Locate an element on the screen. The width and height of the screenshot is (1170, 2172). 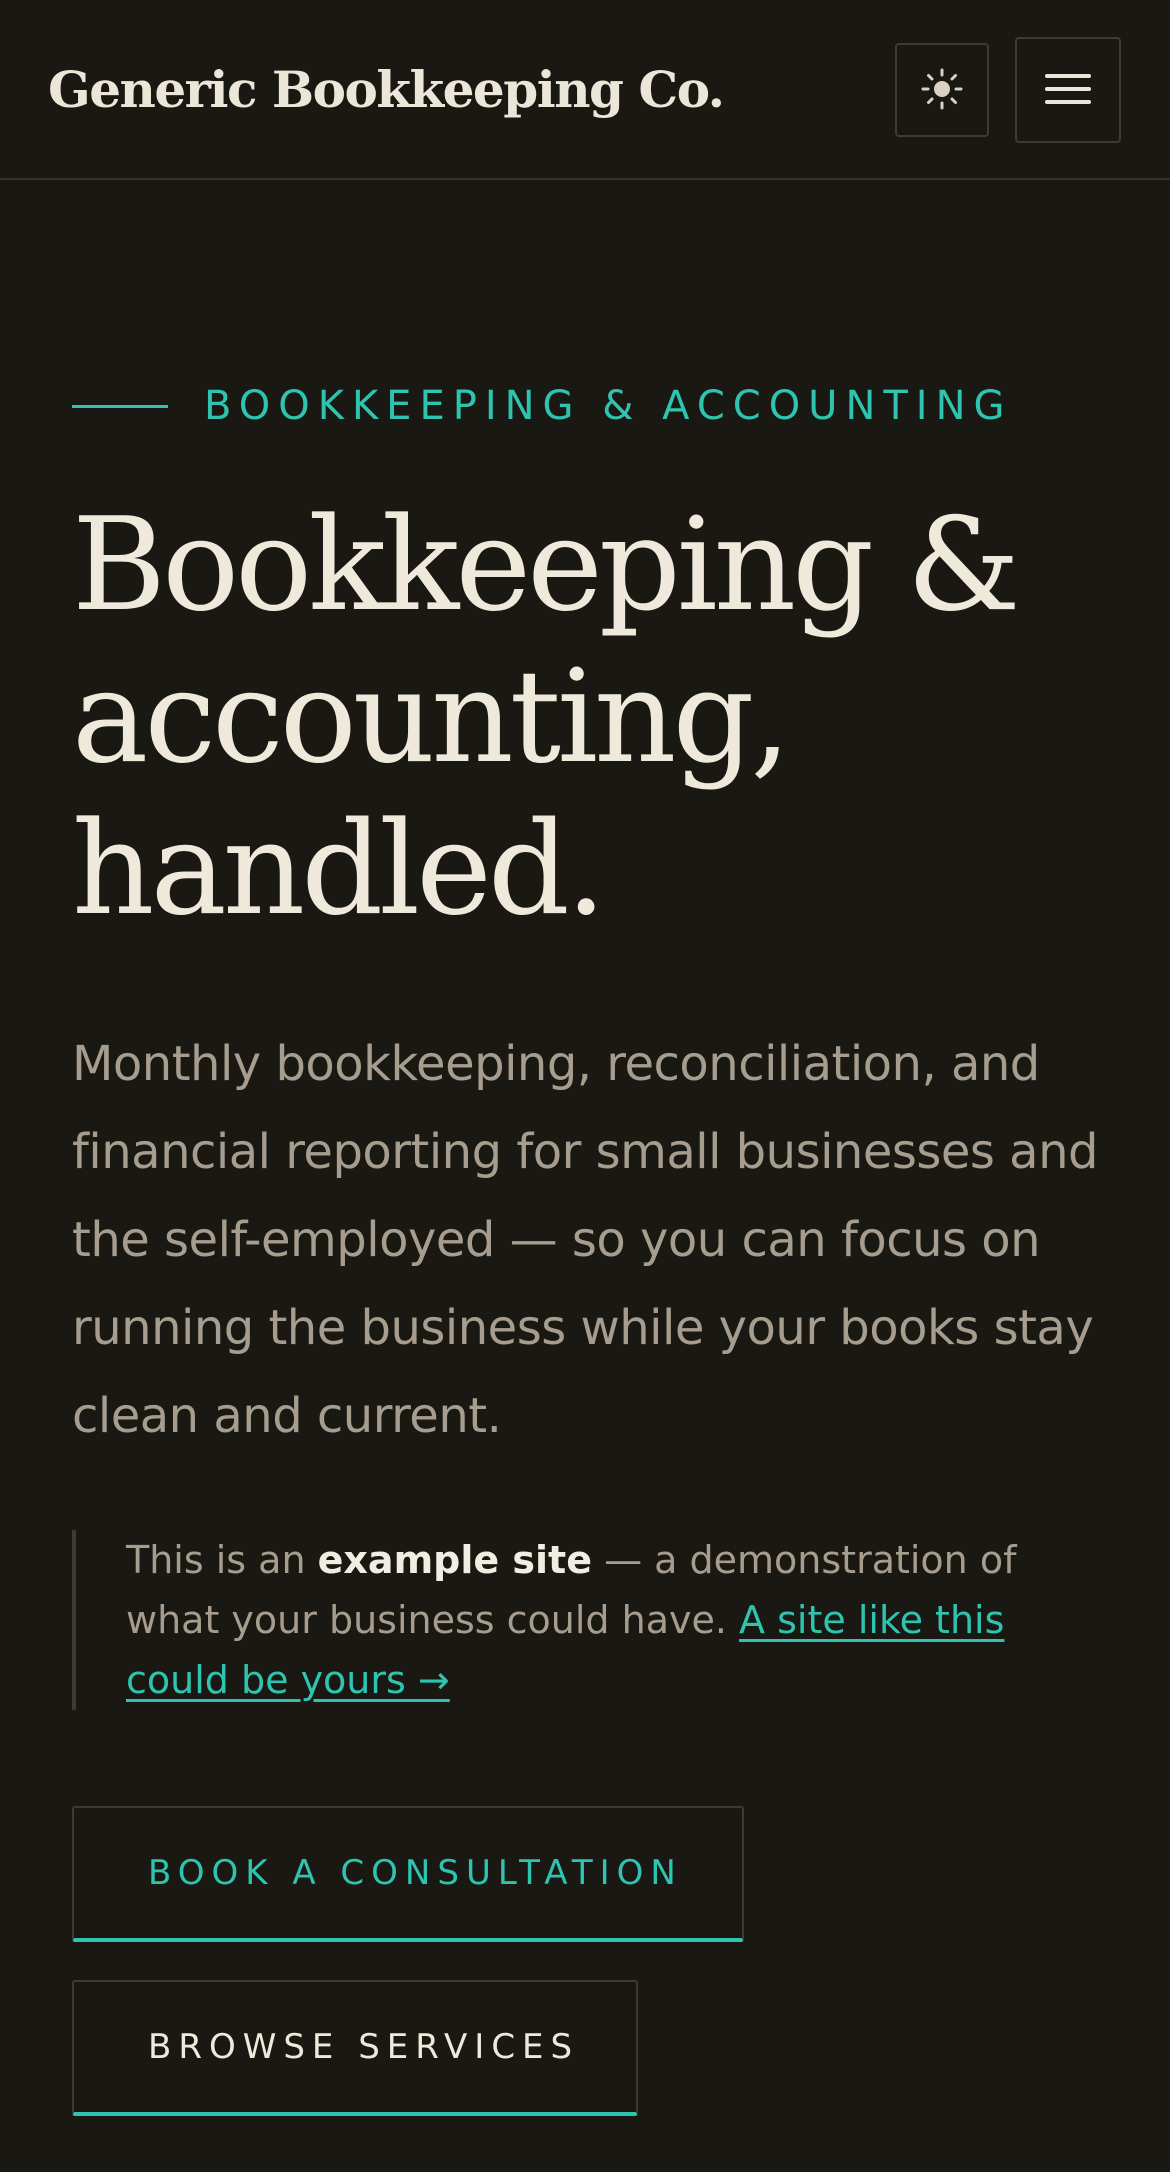
hamburger-menu-icon is located at coordinates (1068, 90).